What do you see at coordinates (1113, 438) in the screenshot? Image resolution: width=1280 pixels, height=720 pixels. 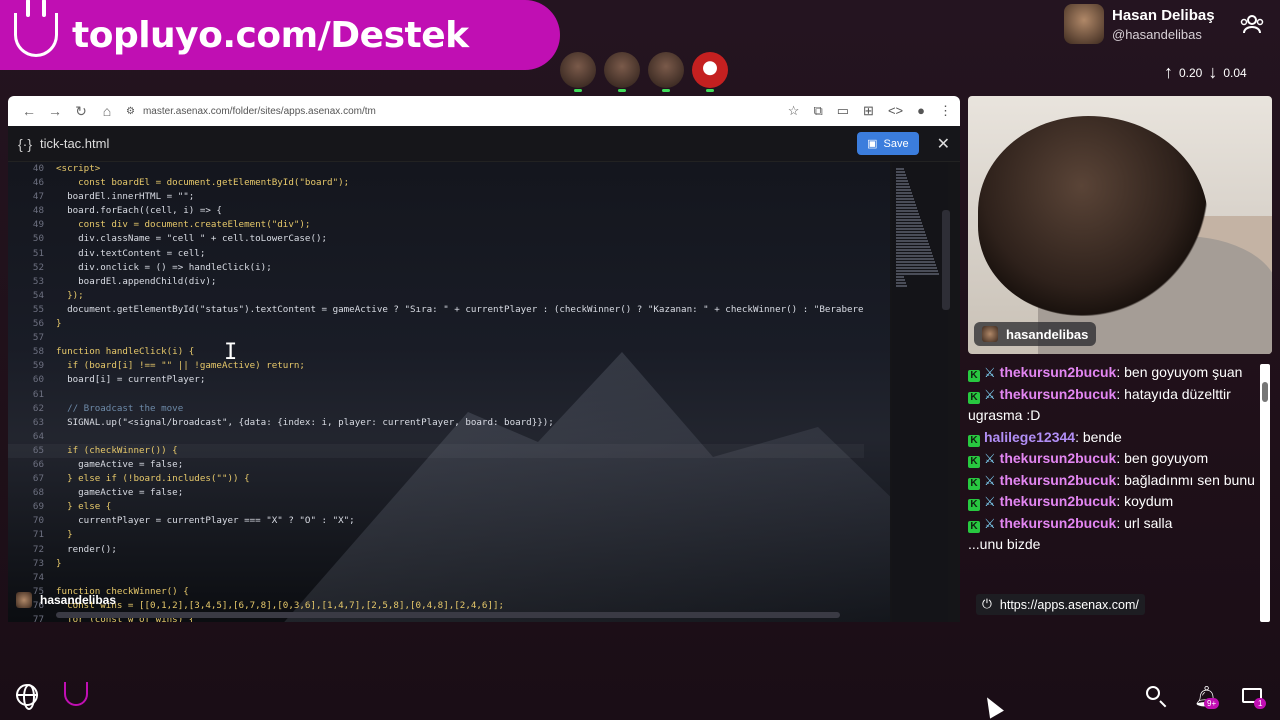 I see `chat-message: Khalilege12344: bende` at bounding box center [1113, 438].